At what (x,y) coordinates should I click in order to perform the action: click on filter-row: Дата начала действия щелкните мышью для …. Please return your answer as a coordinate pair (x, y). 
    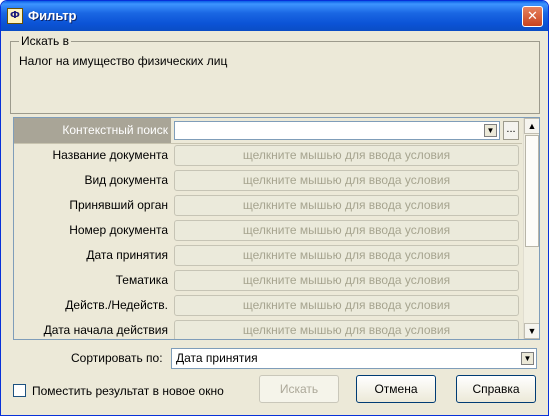
    Looking at the image, I should click on (268, 328).